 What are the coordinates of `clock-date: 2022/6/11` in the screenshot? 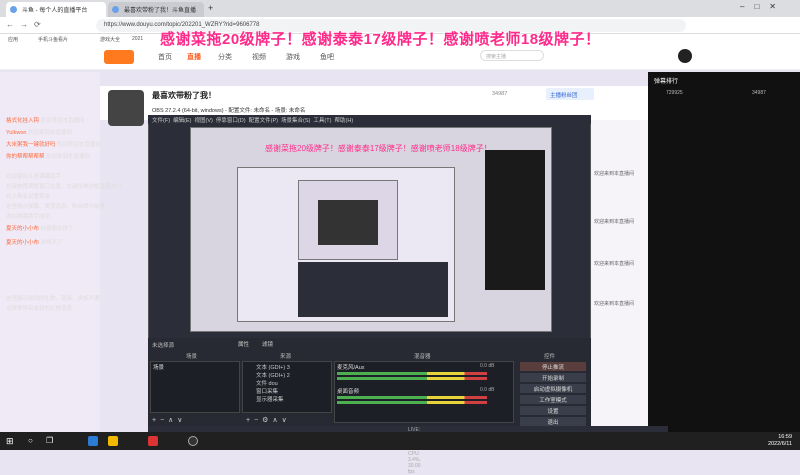 It's located at (779, 444).